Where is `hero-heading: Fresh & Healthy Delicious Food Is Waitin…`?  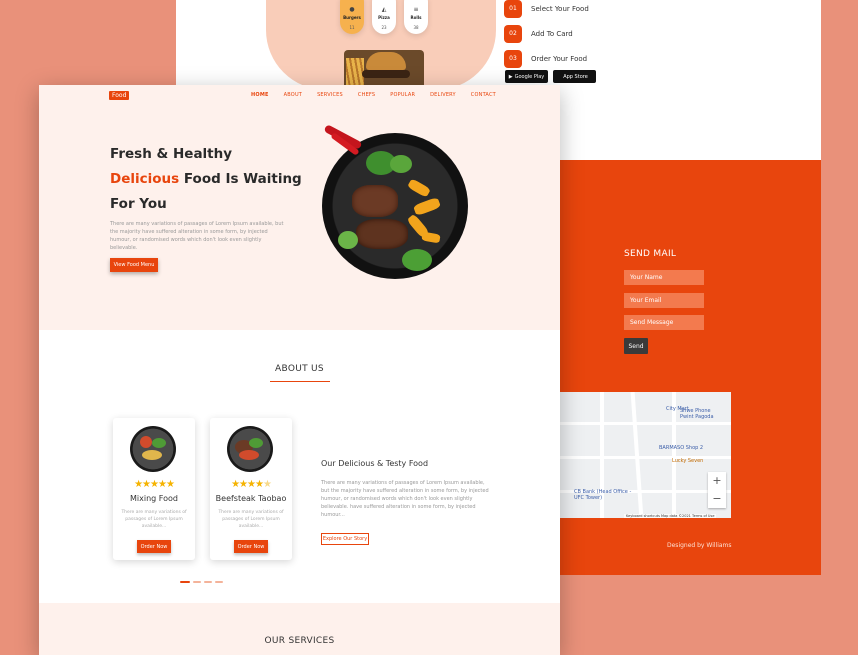 hero-heading: Fresh & Healthy Delicious Food Is Waitin… is located at coordinates (206, 179).